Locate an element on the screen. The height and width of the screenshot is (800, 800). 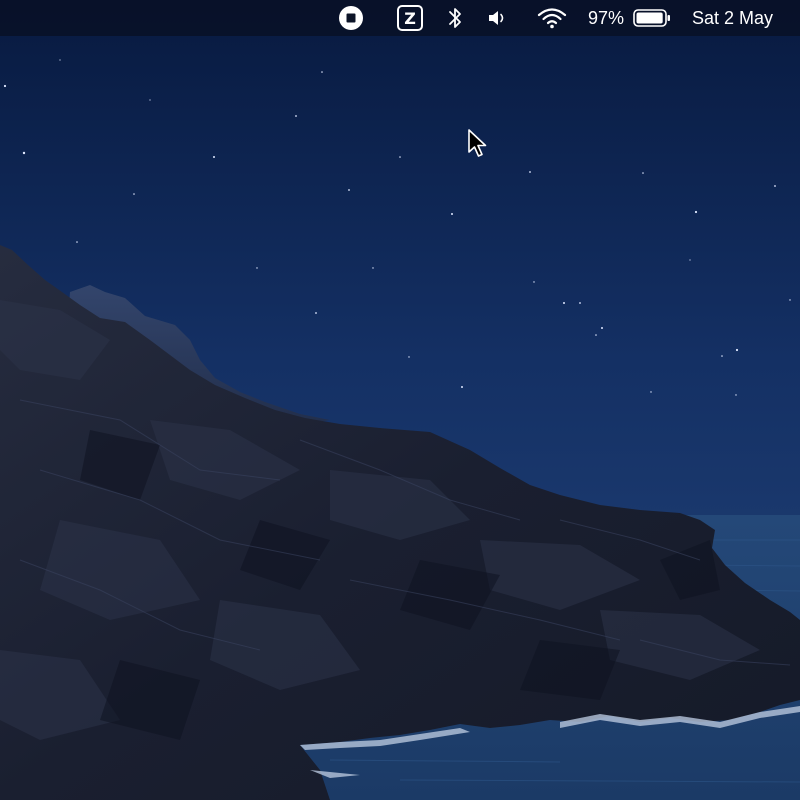
clock-label: Sat 2 May is located at coordinates (733, 18).